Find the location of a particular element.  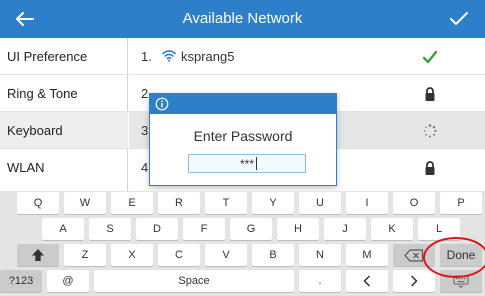

done-highlight-circle is located at coordinates (454, 257).